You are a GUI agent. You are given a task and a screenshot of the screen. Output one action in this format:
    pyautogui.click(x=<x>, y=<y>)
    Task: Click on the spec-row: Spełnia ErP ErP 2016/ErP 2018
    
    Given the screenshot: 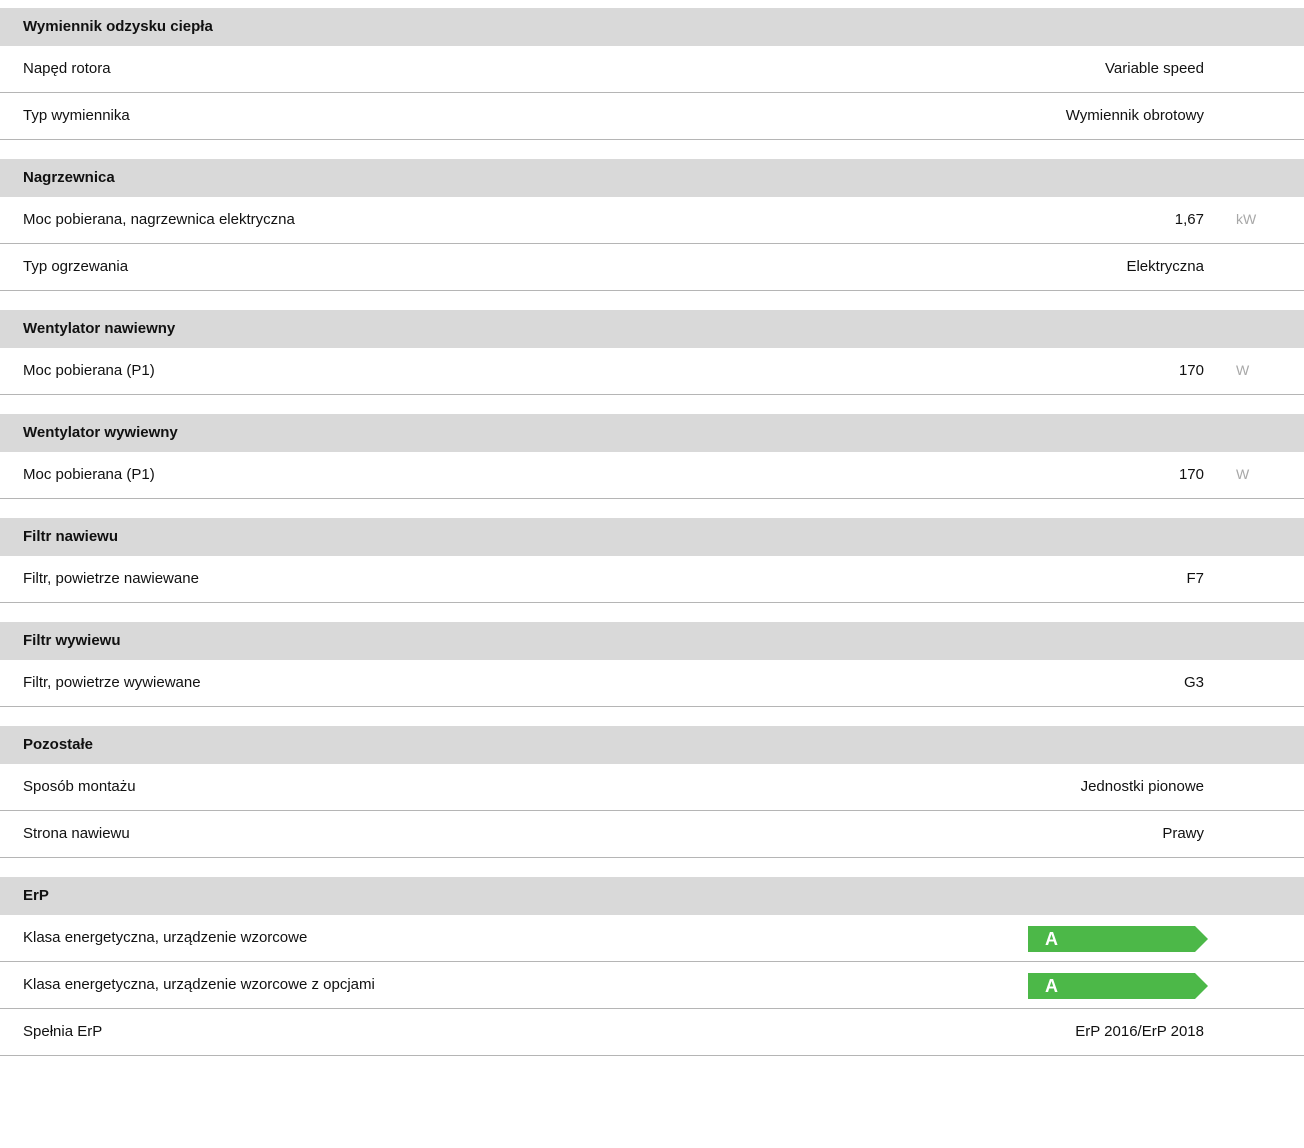 What is the action you would take?
    pyautogui.click(x=652, y=1032)
    